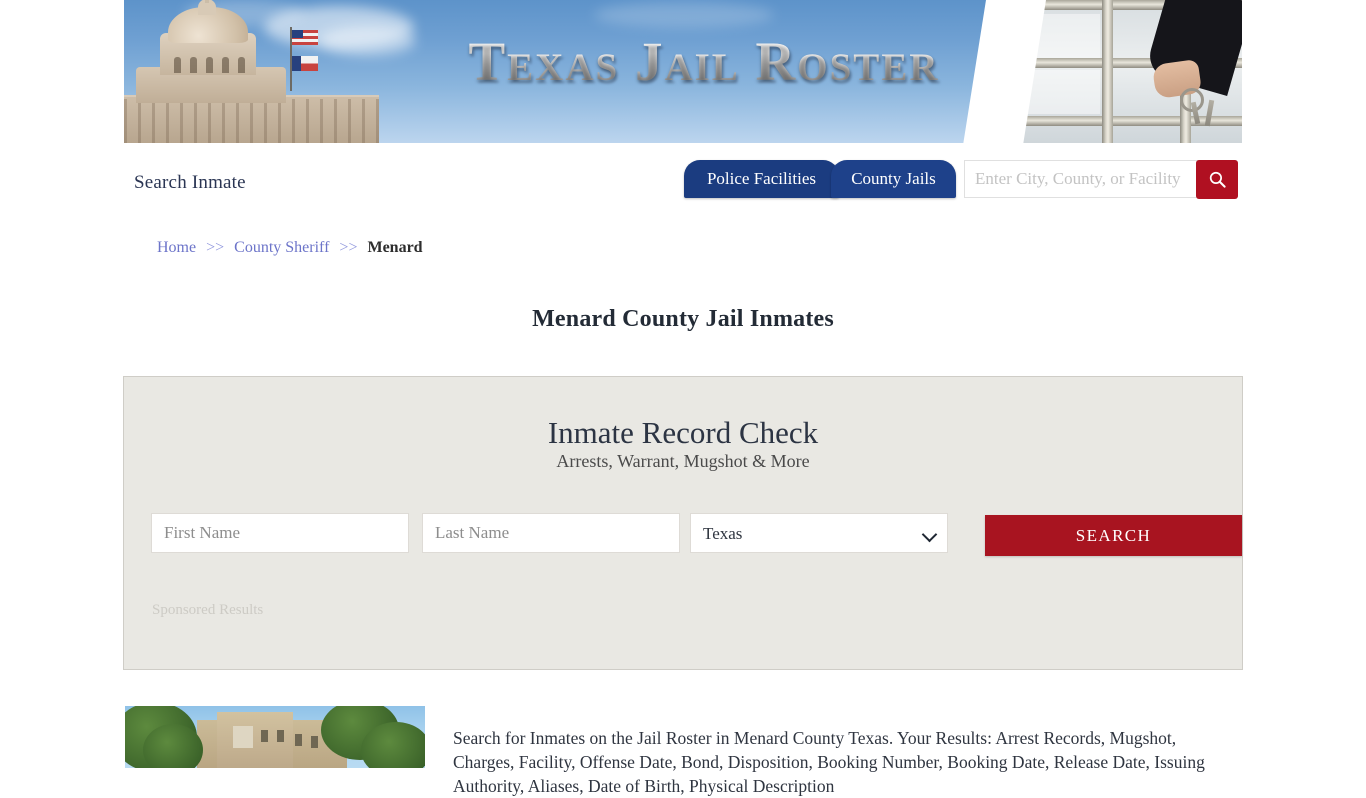 Image resolution: width=1366 pixels, height=798 pixels. I want to click on tab-police-facilities: Police Facilities, so click(761, 179).